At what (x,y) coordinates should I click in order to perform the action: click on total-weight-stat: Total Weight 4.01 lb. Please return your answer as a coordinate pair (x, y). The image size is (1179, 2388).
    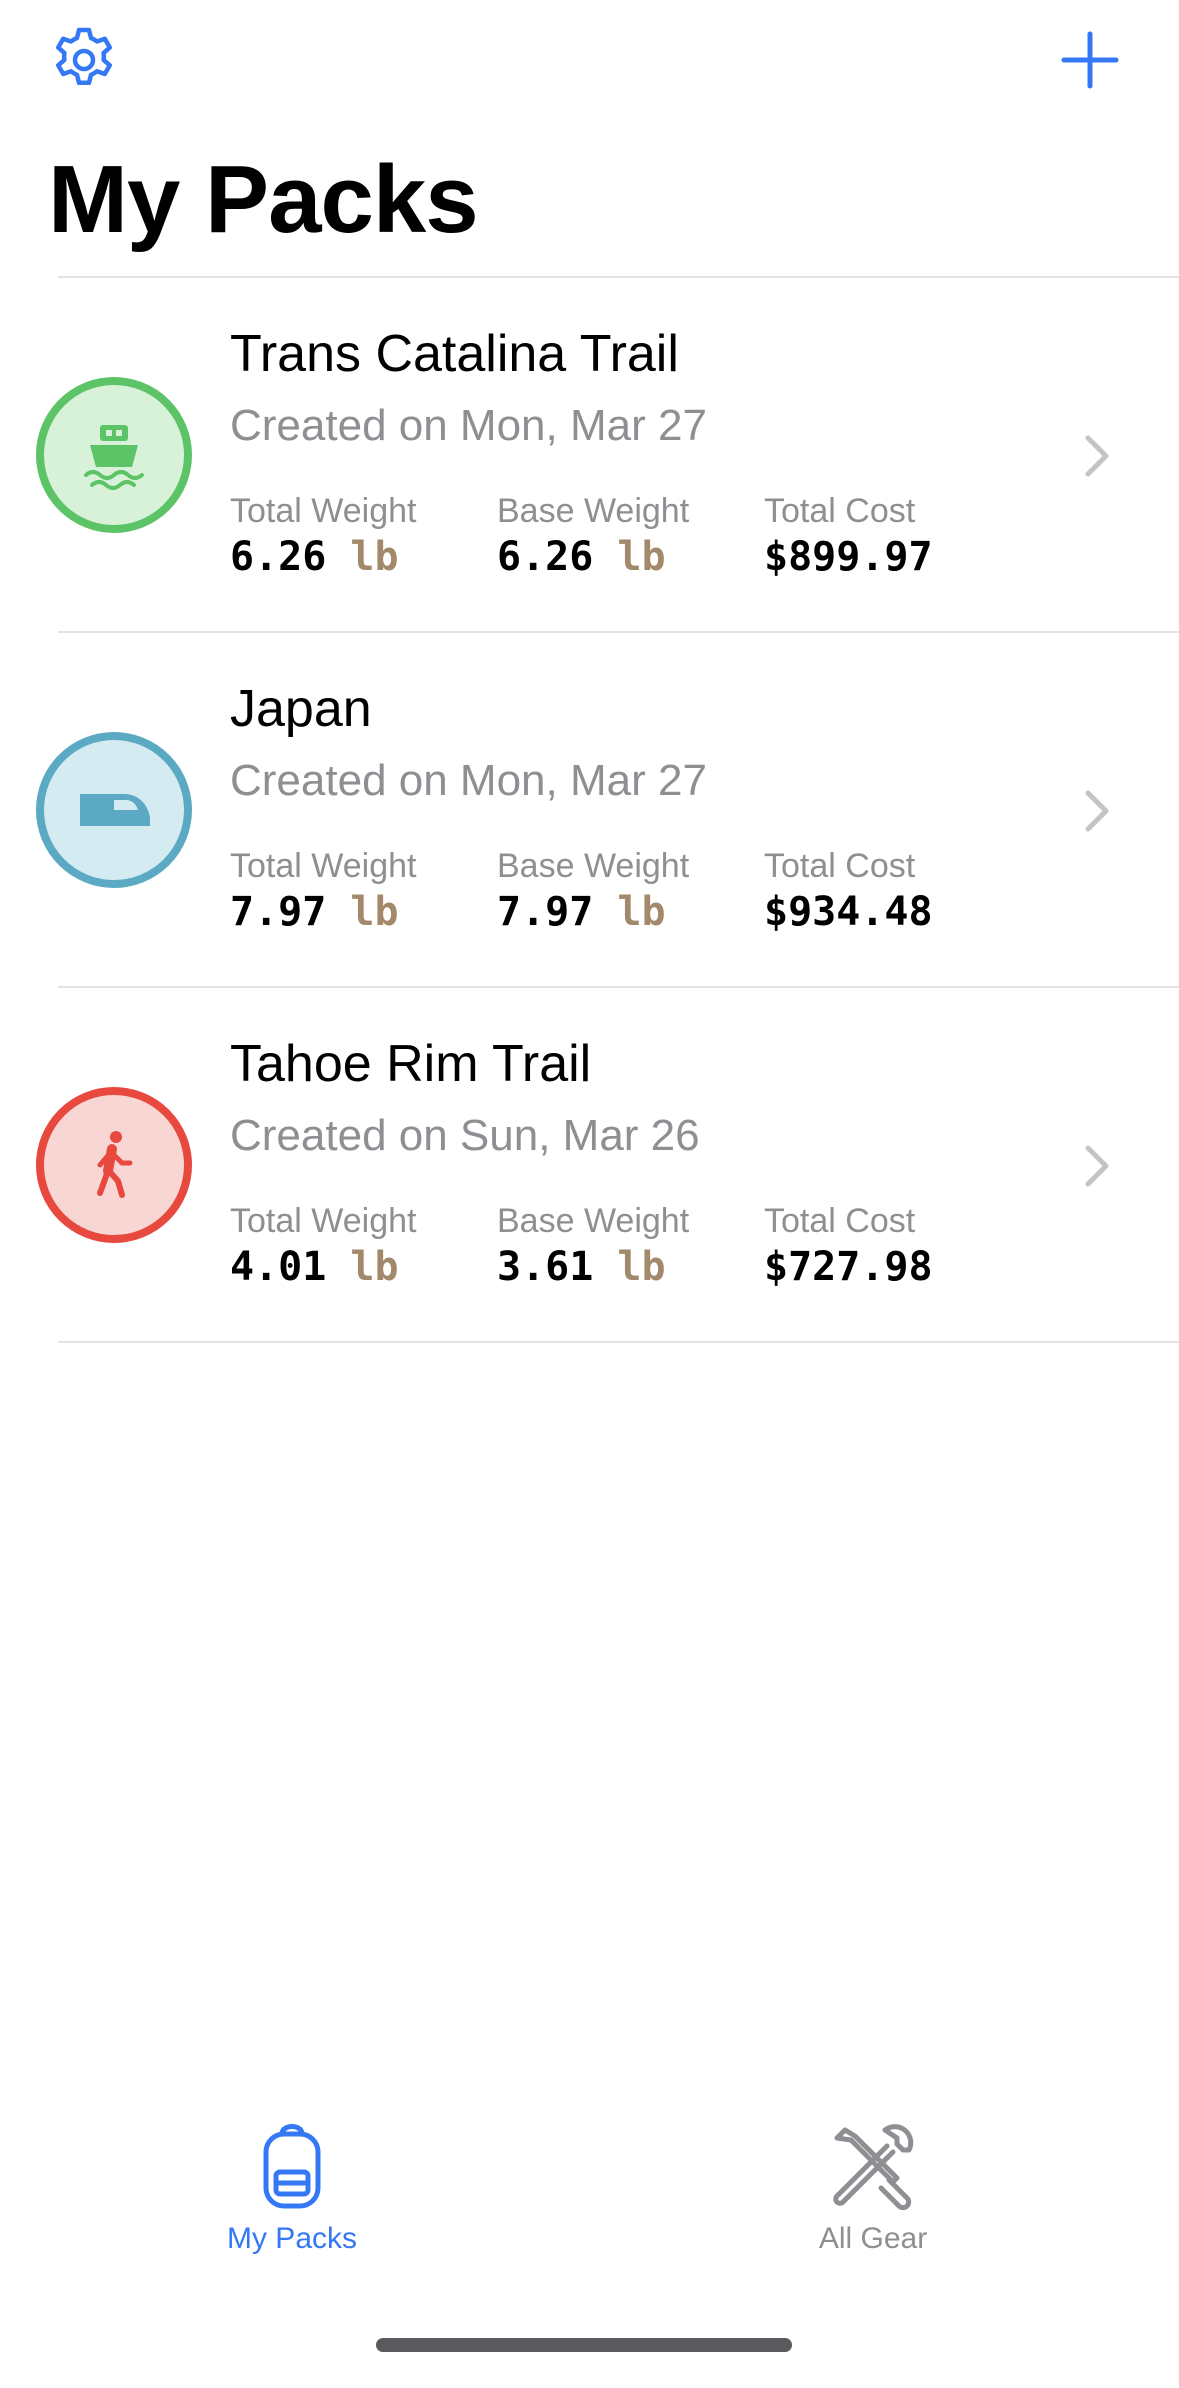
    Looking at the image, I should click on (323, 1246).